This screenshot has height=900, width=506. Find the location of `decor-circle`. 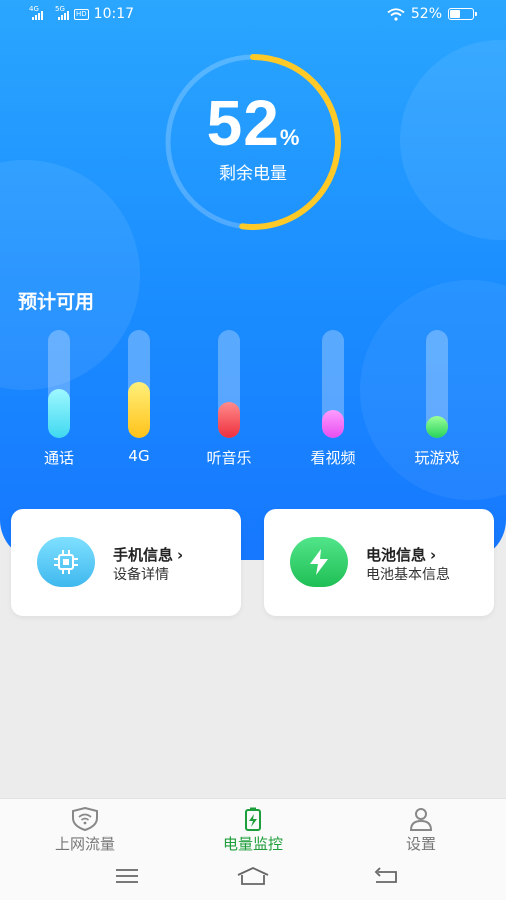

decor-circle is located at coordinates (453, 140).